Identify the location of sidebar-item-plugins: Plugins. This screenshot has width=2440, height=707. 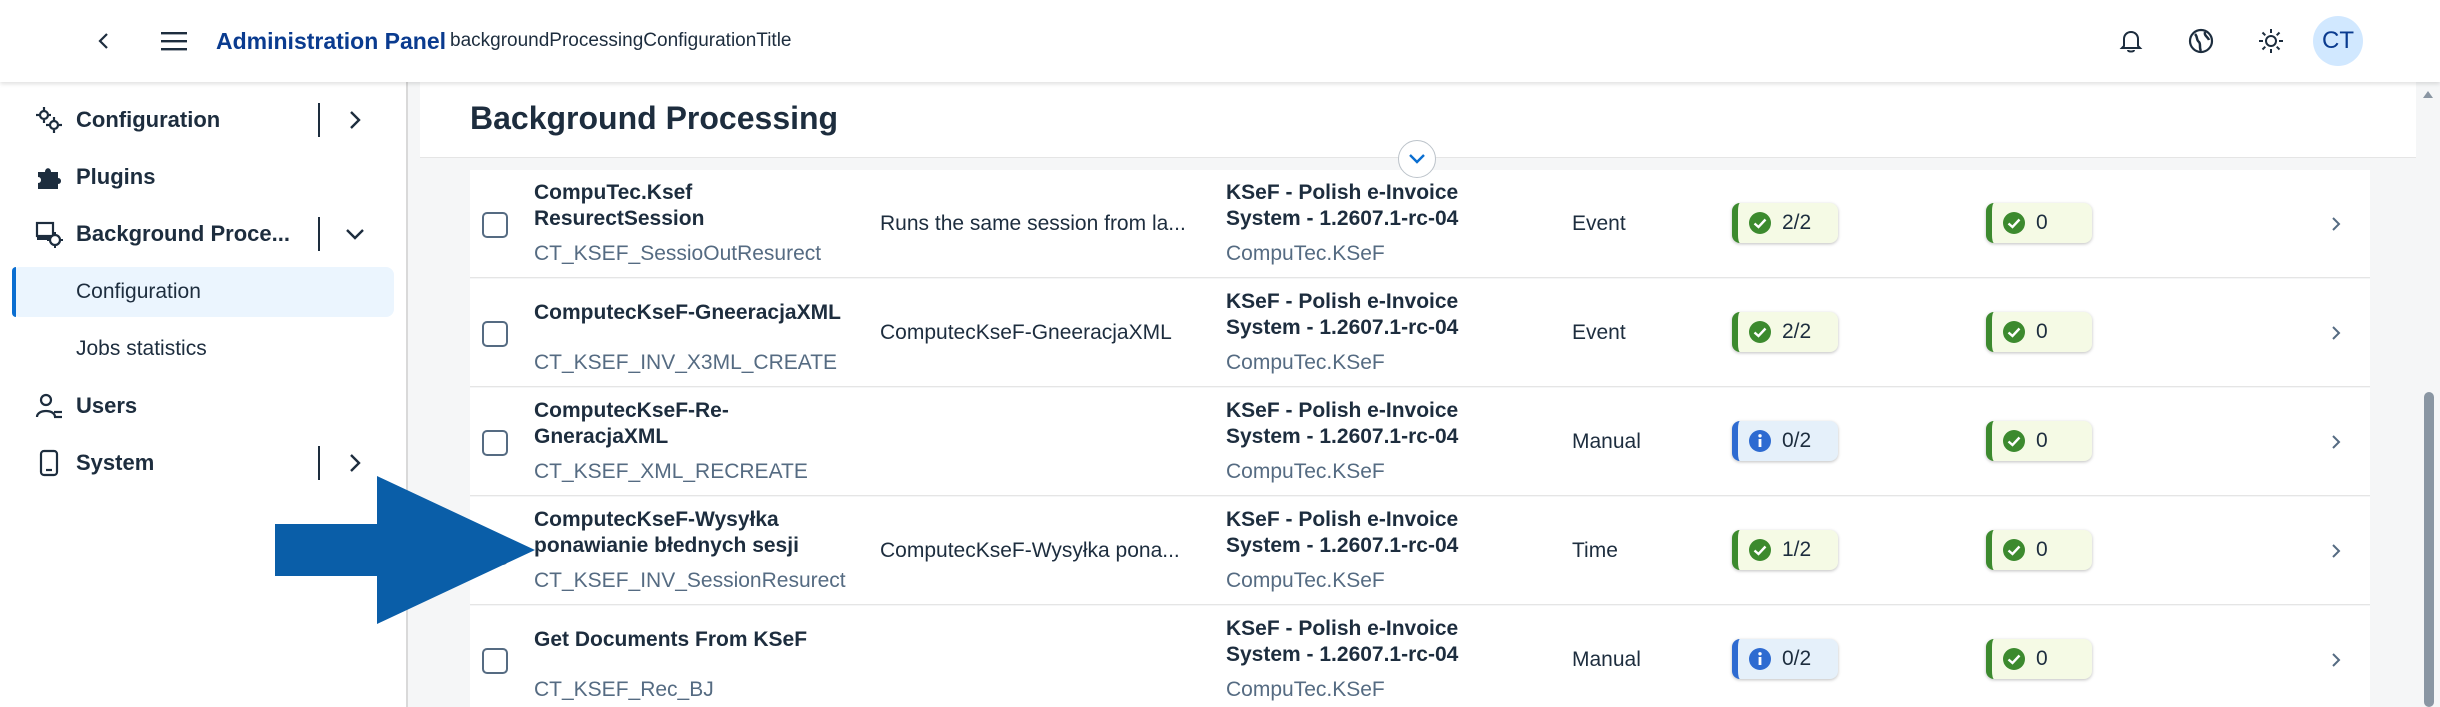
(204, 177).